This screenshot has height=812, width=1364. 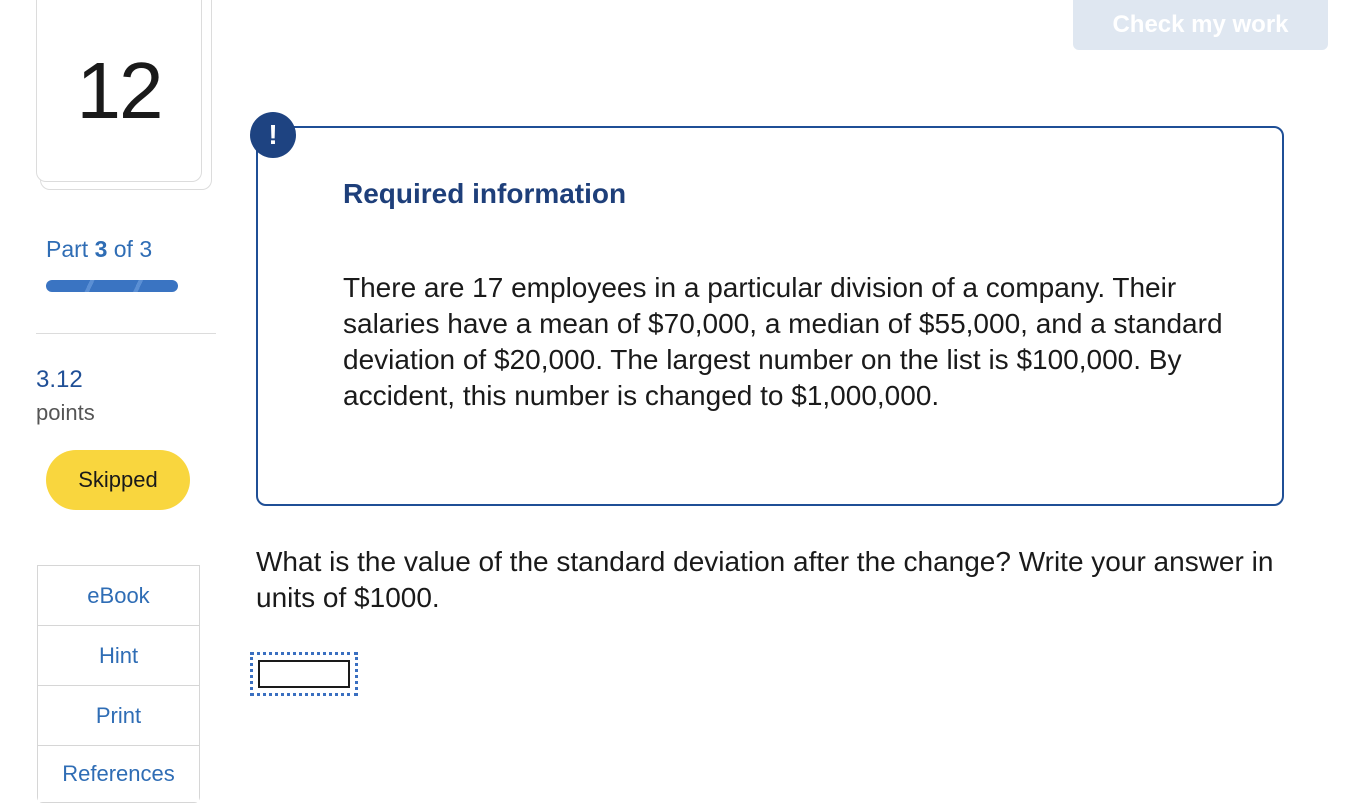 What do you see at coordinates (59, 379) in the screenshot?
I see `points-value: 3.12` at bounding box center [59, 379].